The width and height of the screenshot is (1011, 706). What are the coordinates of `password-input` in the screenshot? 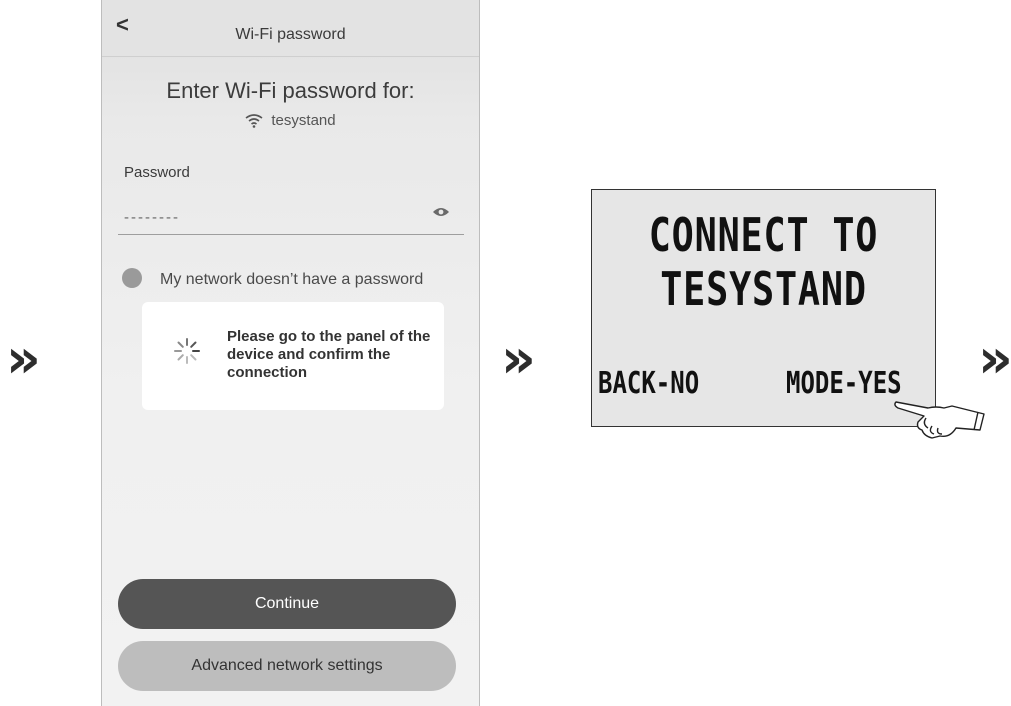 It's located at (291, 217).